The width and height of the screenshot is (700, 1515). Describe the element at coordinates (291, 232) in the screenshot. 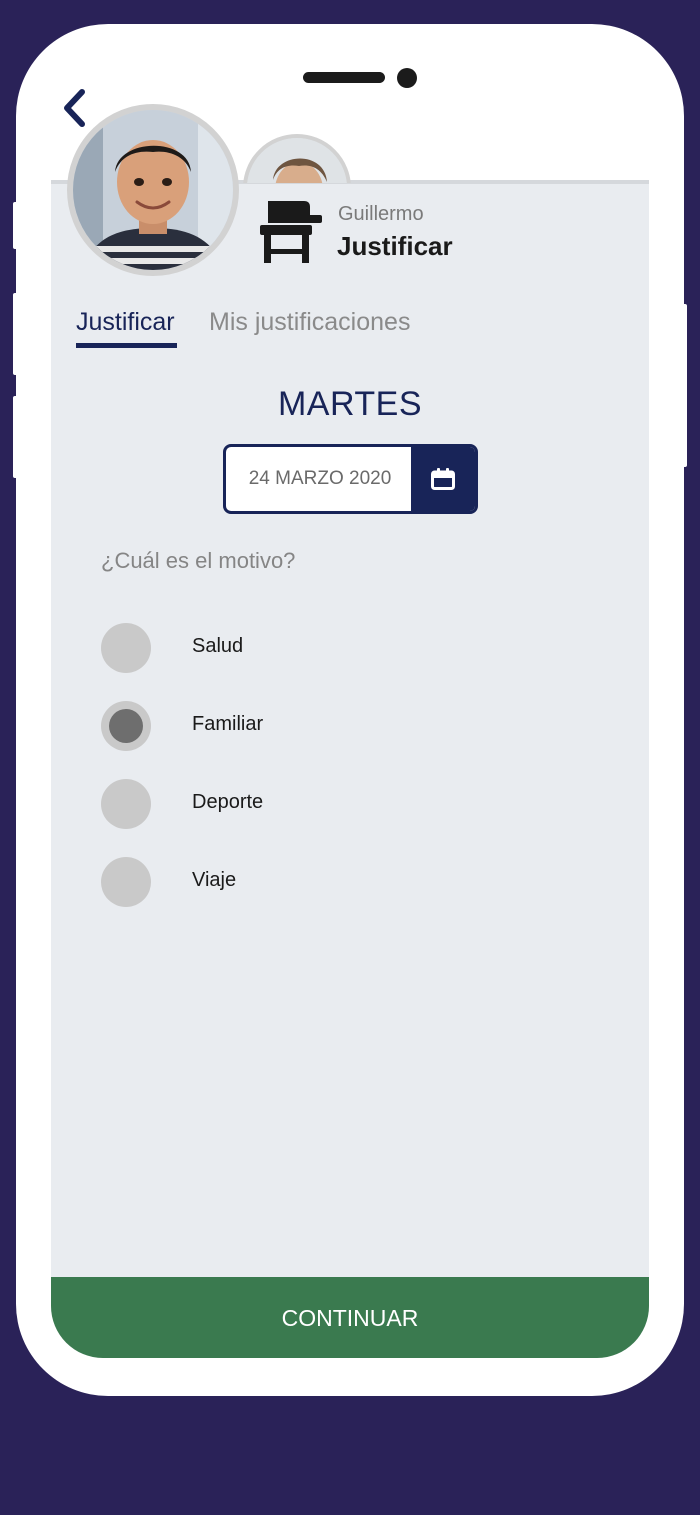

I see `school-desk-icon` at that location.